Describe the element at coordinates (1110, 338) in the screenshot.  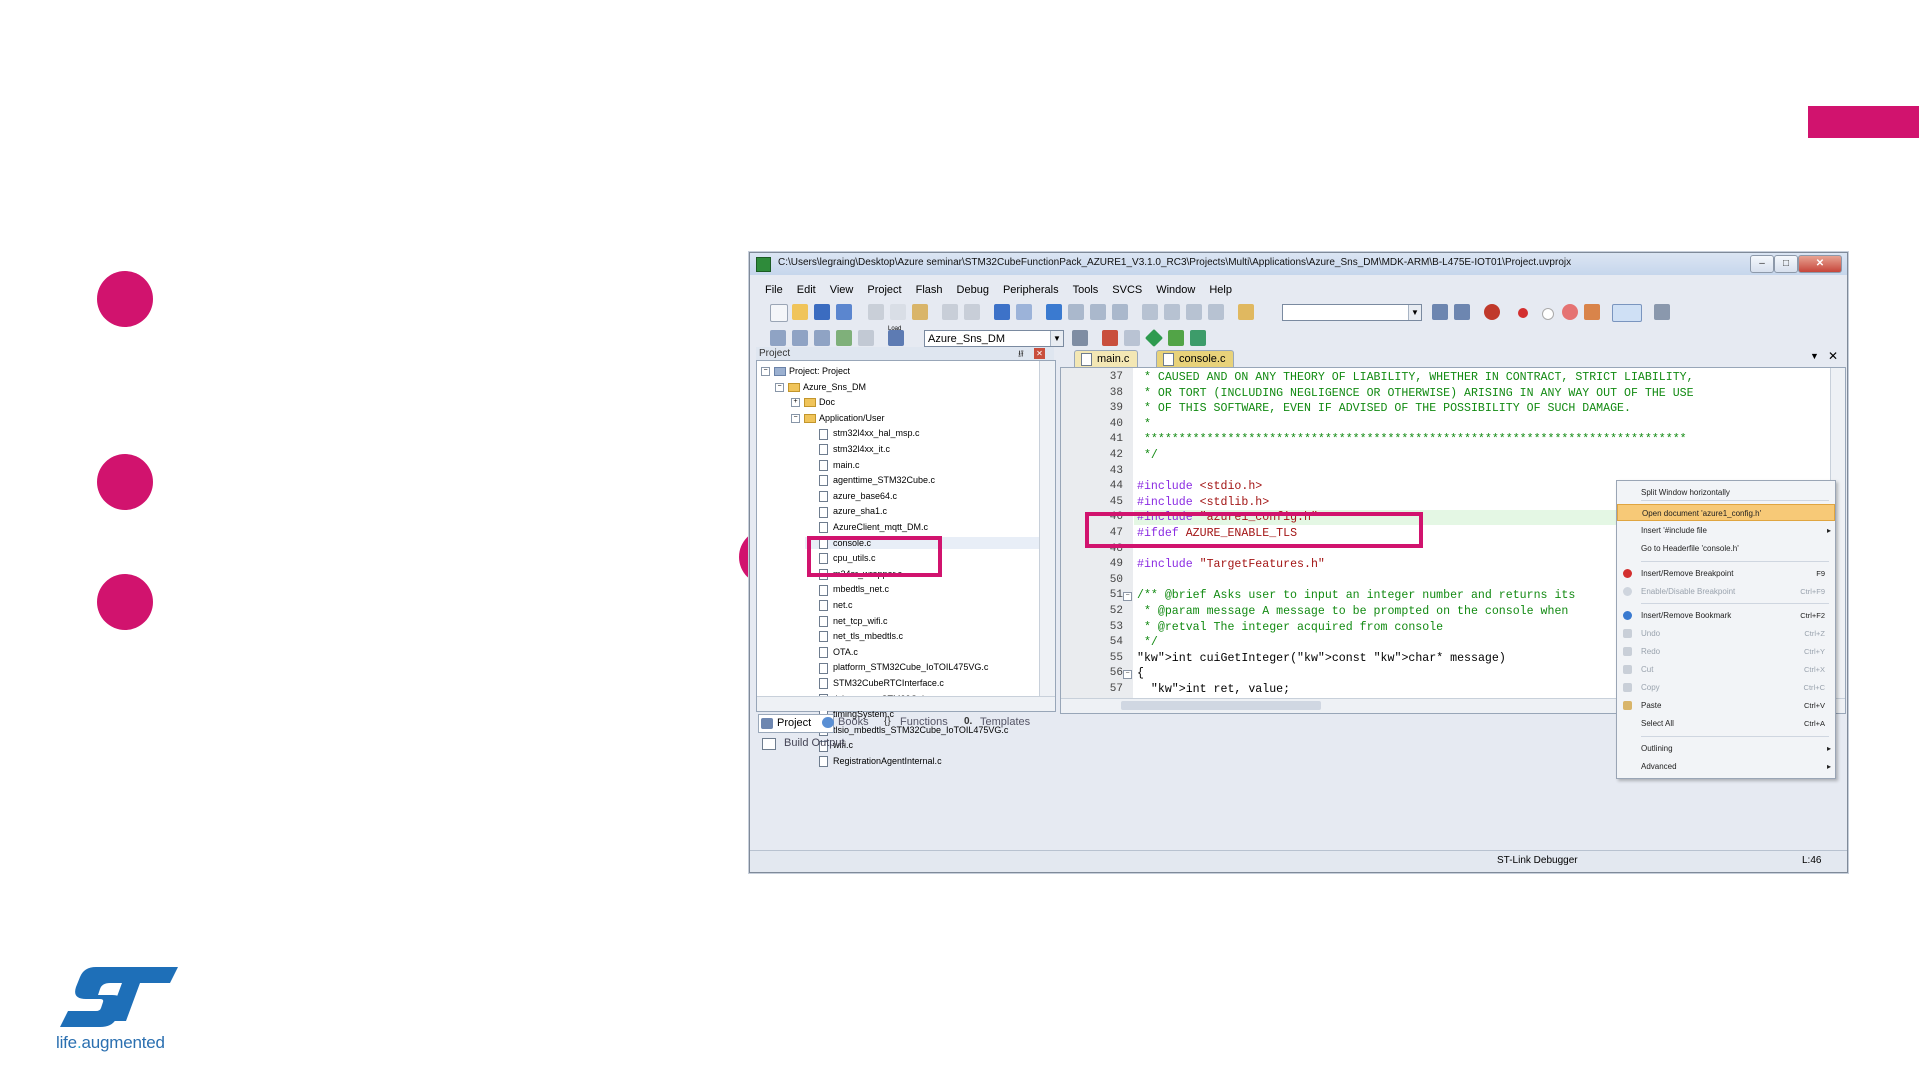
I see `manage-project-icon` at that location.